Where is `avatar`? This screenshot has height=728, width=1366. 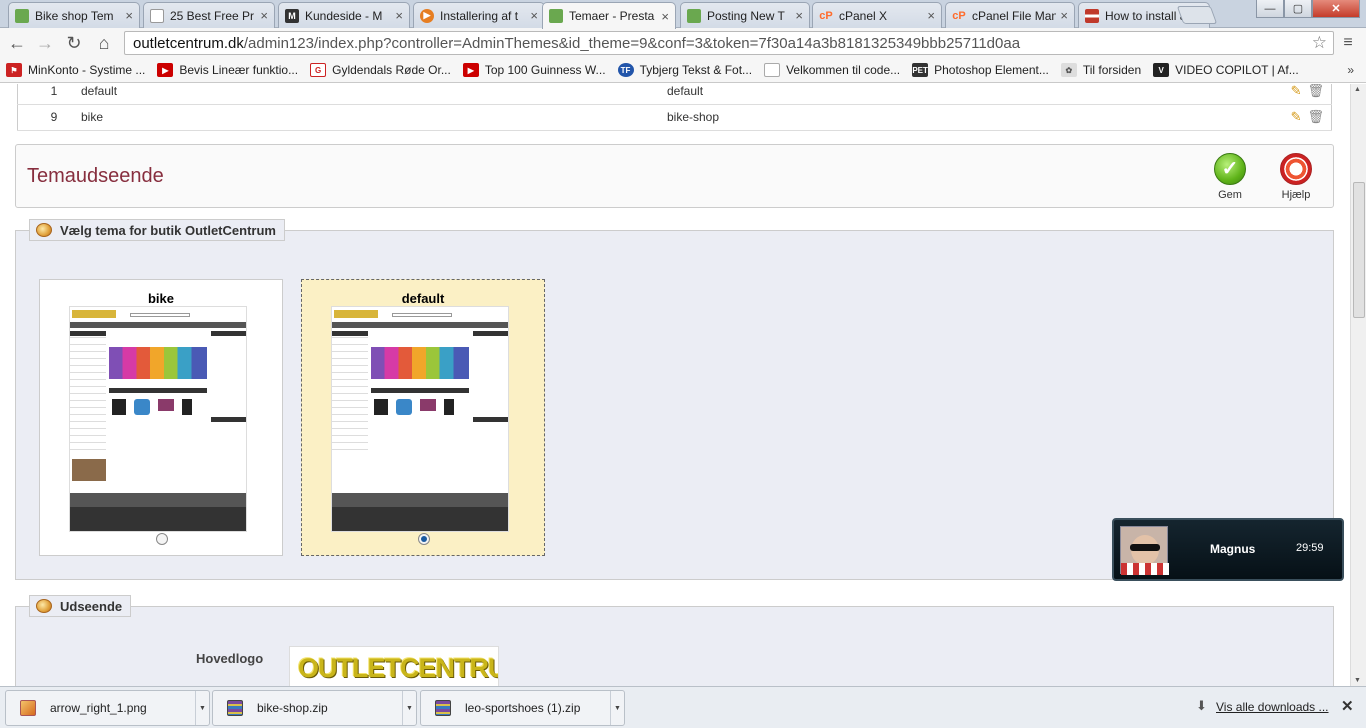 avatar is located at coordinates (1144, 550).